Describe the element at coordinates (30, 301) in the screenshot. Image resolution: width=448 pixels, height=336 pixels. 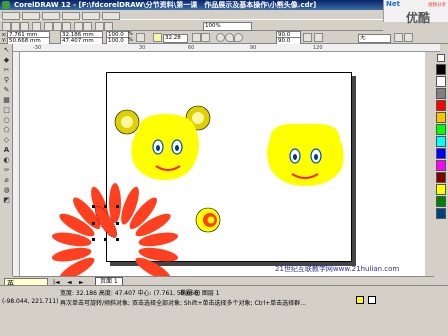
I see `cursor-coords: (-98.044, 221.711)` at that location.